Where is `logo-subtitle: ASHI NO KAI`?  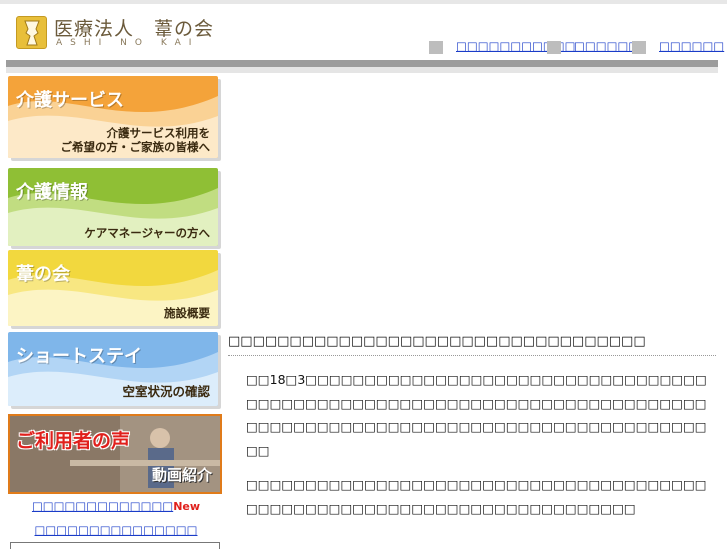
logo-subtitle: ASHI NO KAI is located at coordinates (128, 43).